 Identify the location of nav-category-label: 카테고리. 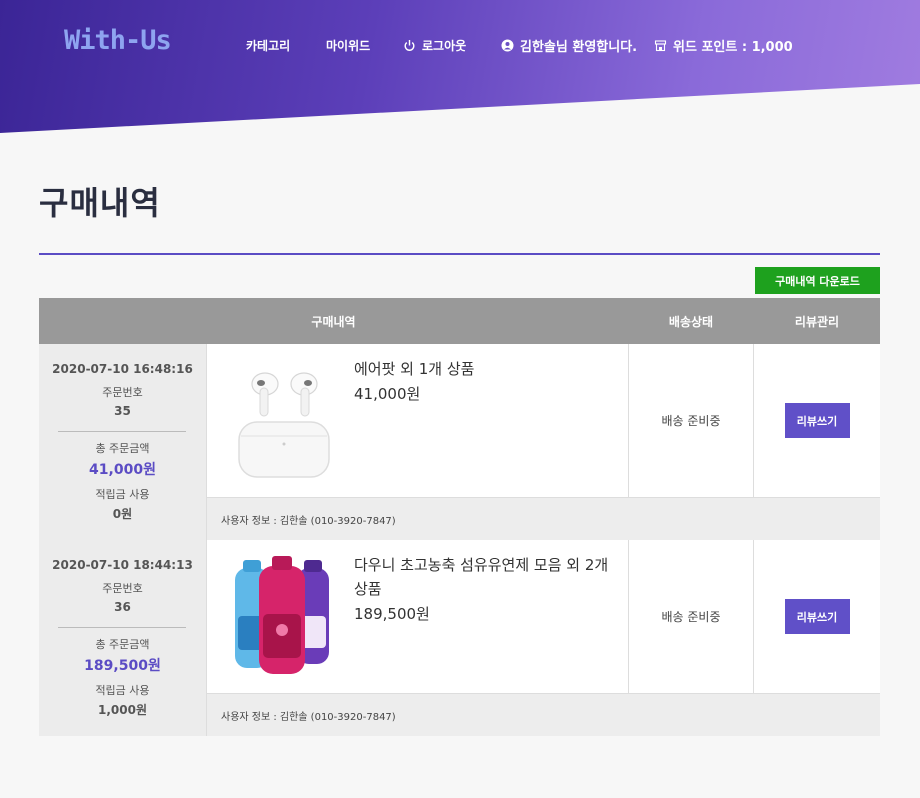
(268, 46).